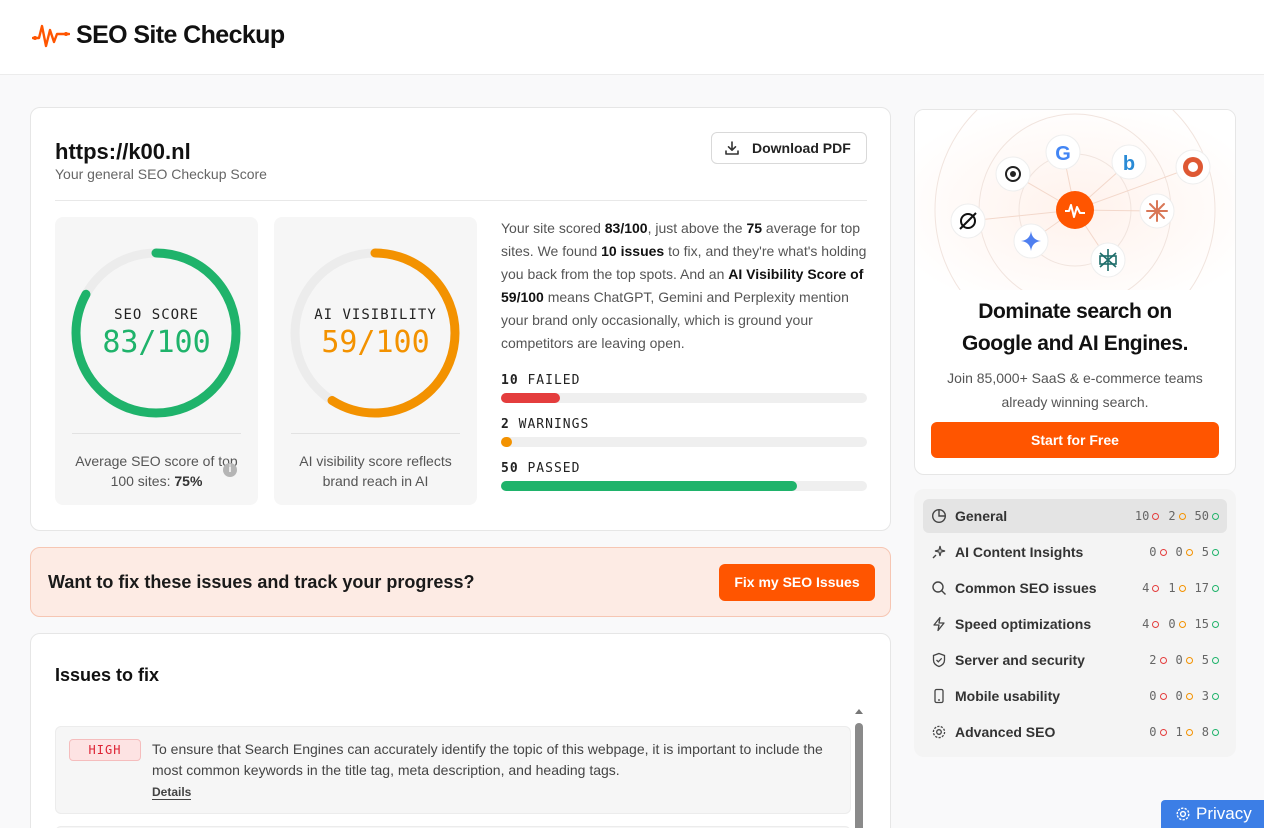  I want to click on privacy-button: Privacy, so click(1212, 814).